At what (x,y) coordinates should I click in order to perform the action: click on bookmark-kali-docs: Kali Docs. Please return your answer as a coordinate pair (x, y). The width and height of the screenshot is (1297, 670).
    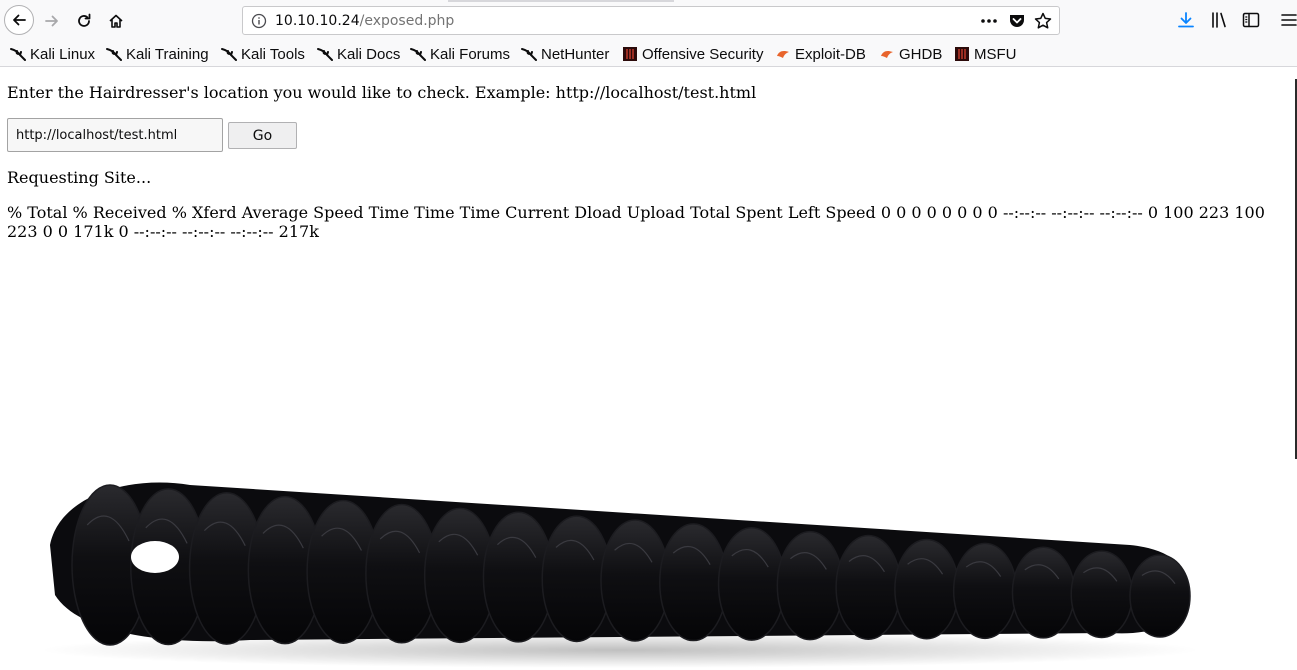
    Looking at the image, I should click on (358, 54).